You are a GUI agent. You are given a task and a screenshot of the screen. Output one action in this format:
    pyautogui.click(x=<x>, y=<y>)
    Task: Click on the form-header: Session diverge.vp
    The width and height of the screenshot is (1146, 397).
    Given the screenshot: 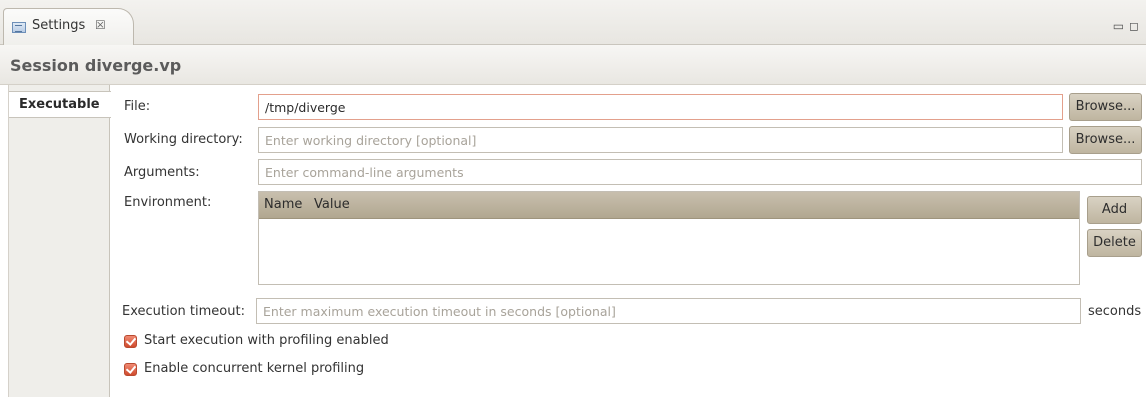 What is the action you would take?
    pyautogui.click(x=573, y=65)
    